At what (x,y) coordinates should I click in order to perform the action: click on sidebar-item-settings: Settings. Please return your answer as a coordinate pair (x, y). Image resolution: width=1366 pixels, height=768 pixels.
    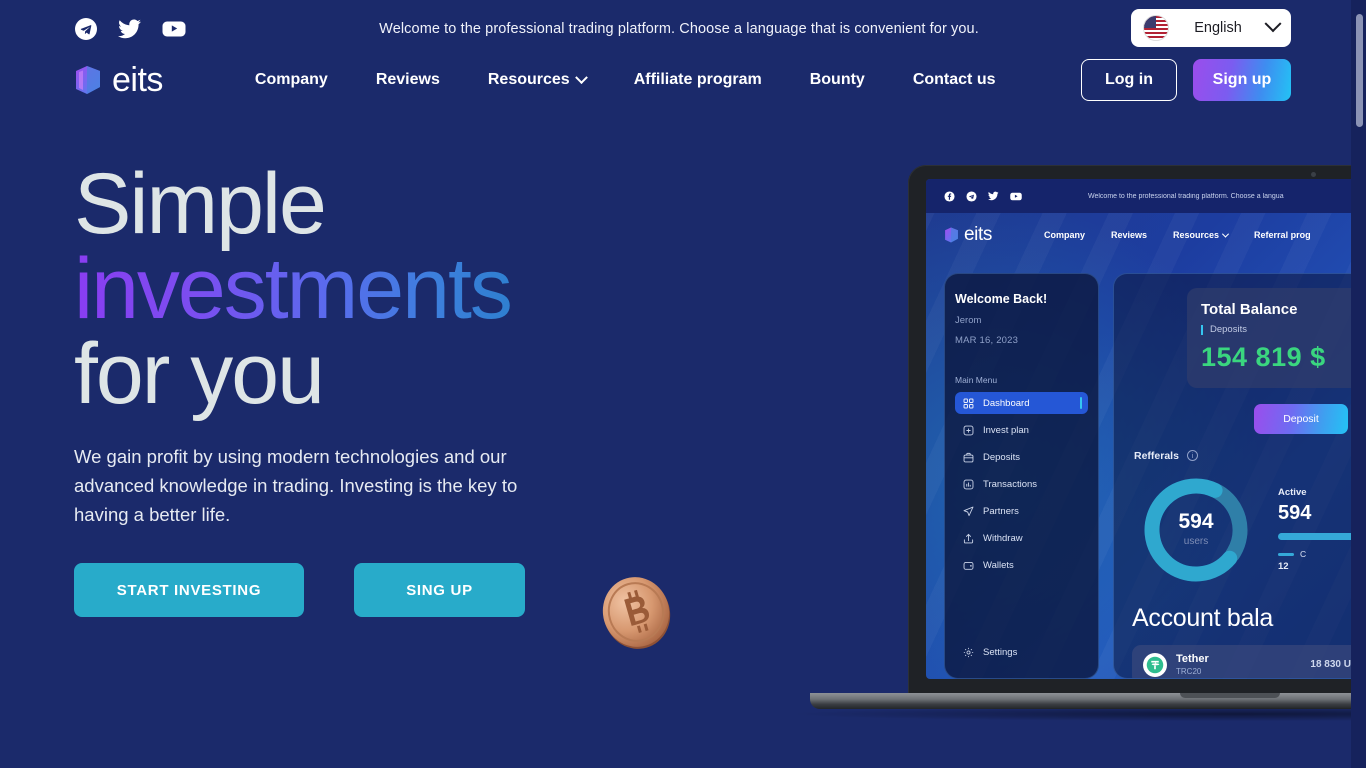
    Looking at the image, I should click on (1021, 652).